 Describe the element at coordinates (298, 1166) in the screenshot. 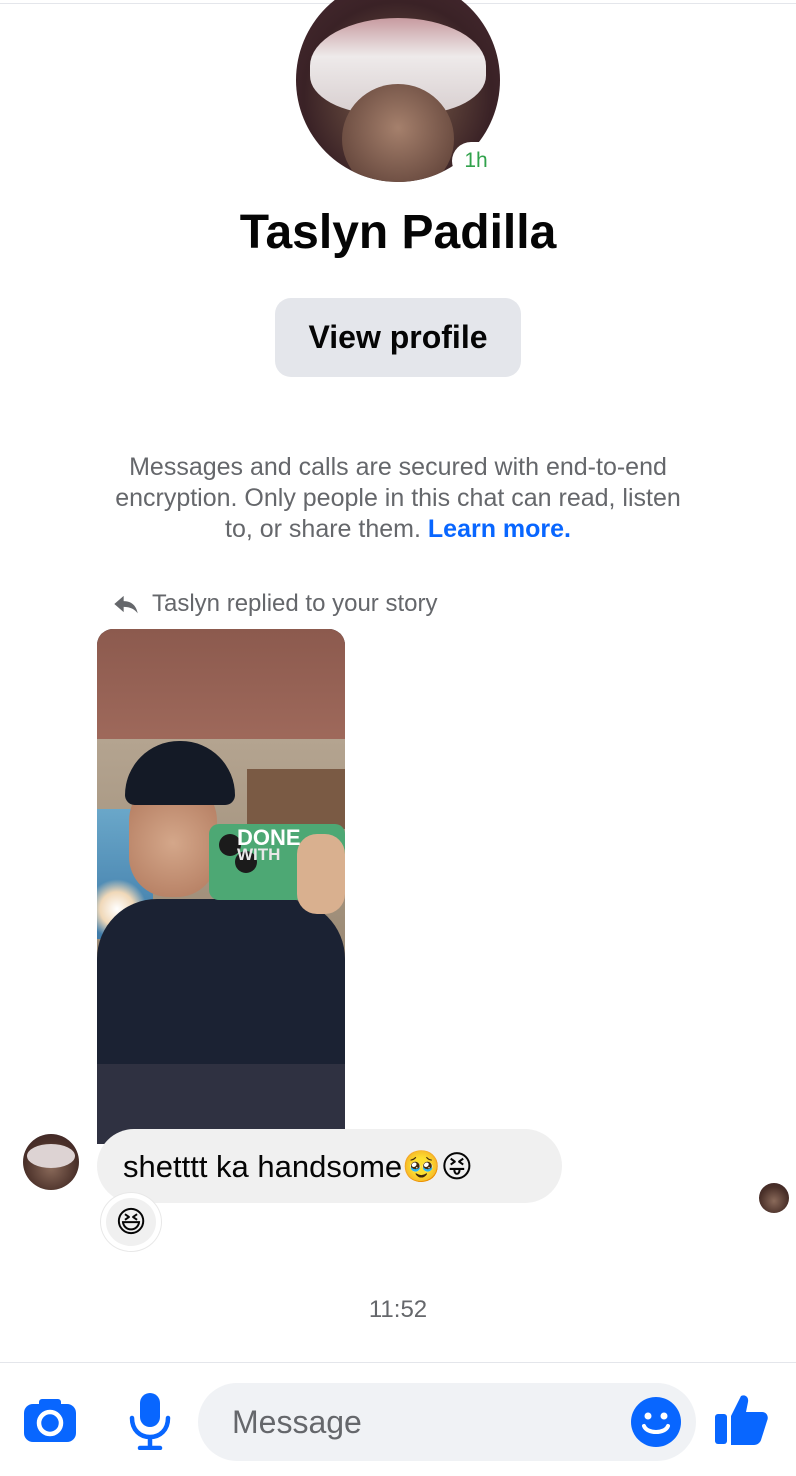

I see `message-text: shetttt ka handsome🥹😝` at that location.